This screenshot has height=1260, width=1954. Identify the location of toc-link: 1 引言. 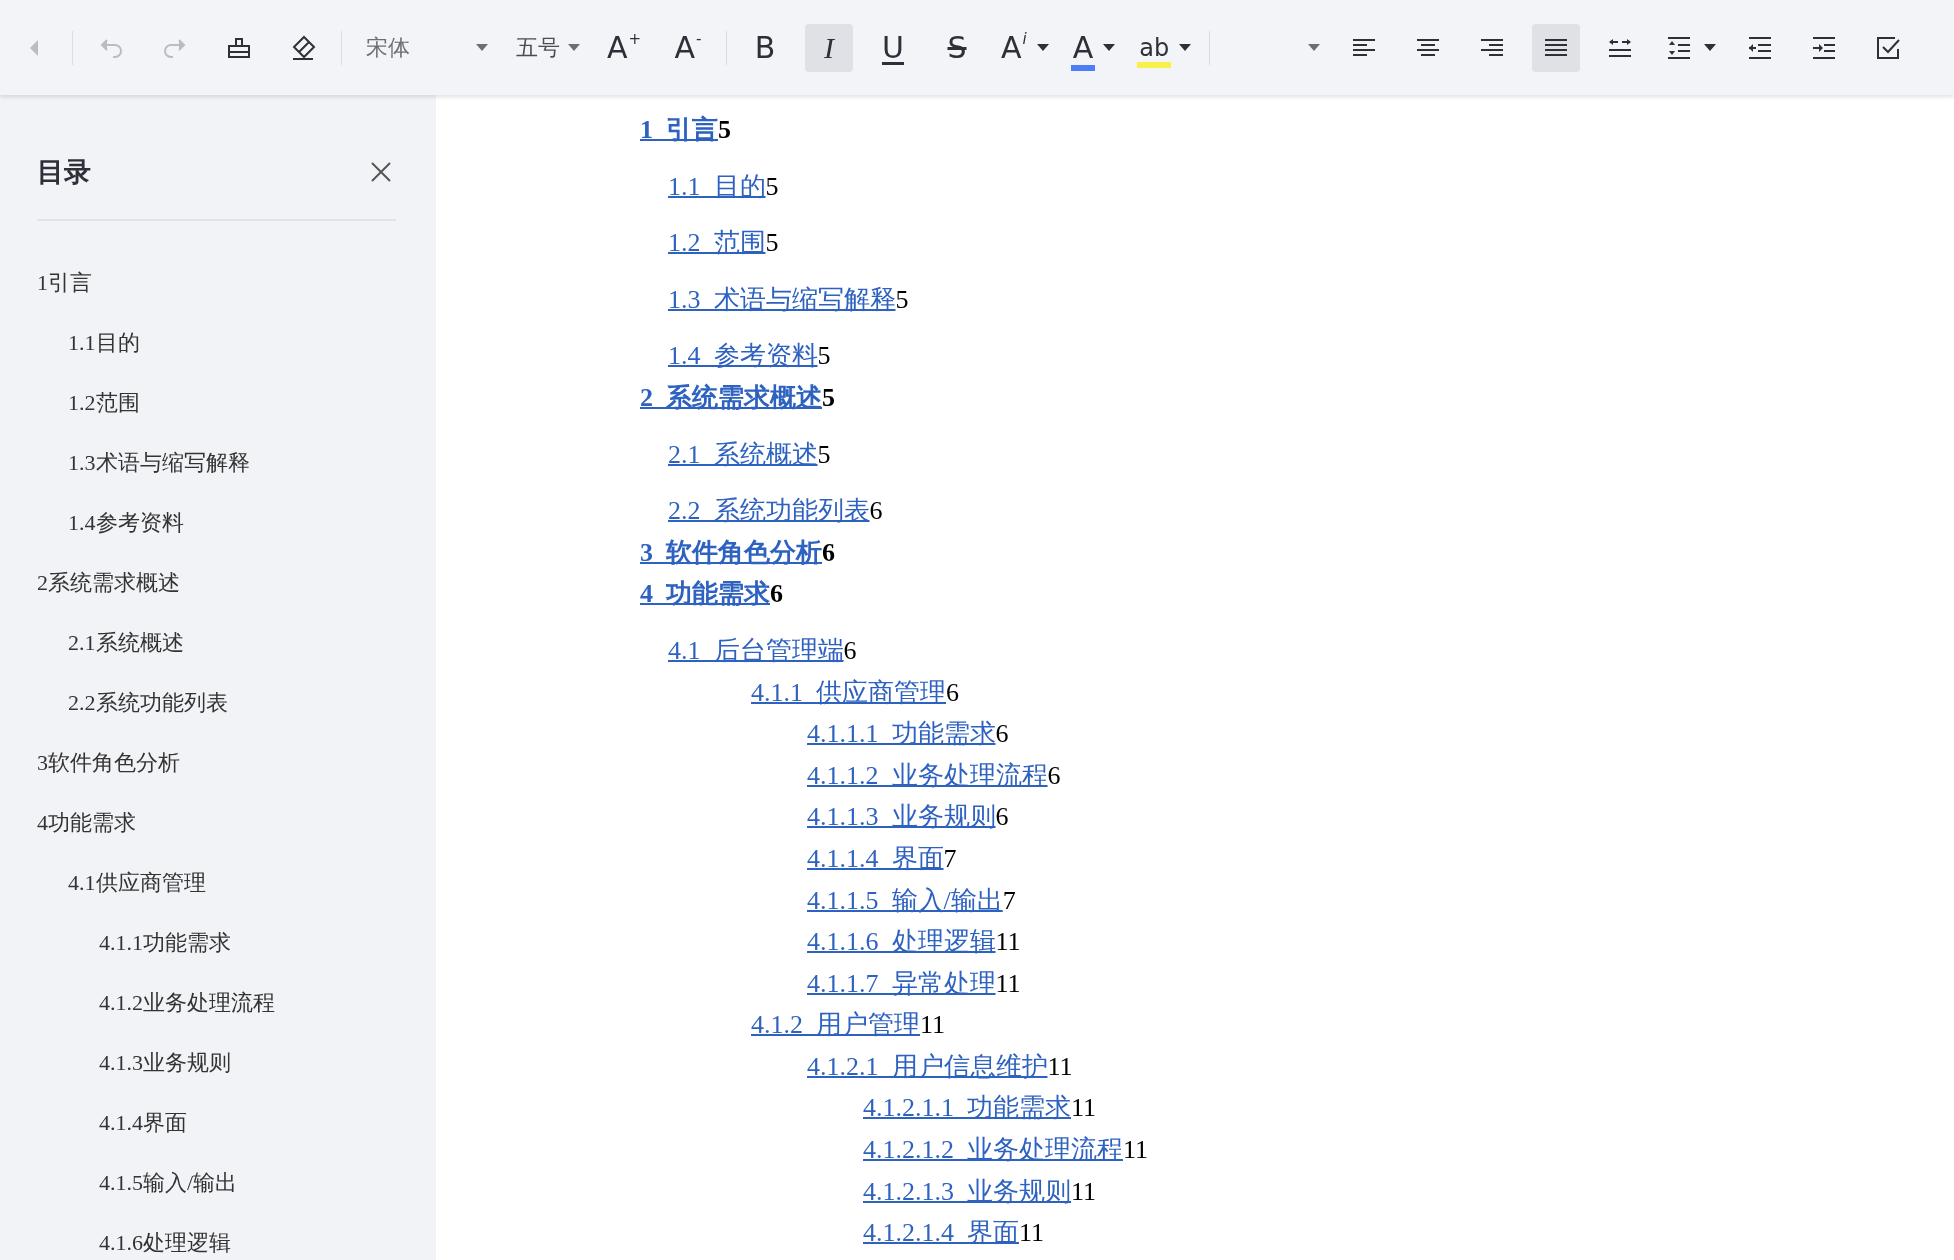
(679, 129).